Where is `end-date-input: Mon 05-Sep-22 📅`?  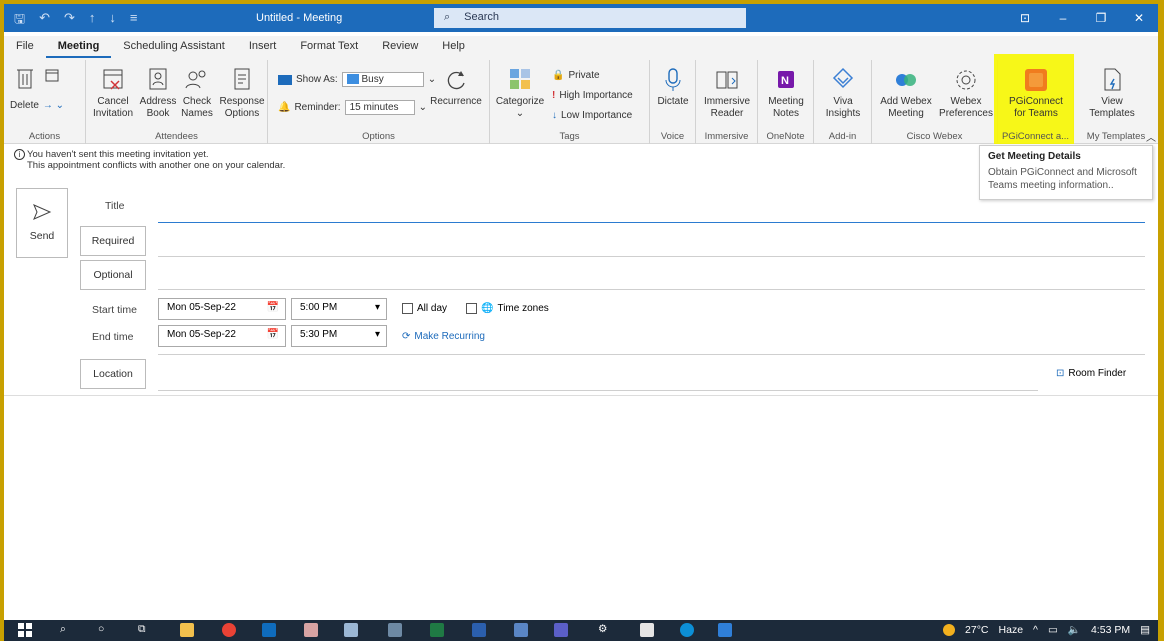
end-date-input: Mon 05-Sep-22 📅 is located at coordinates (222, 336).